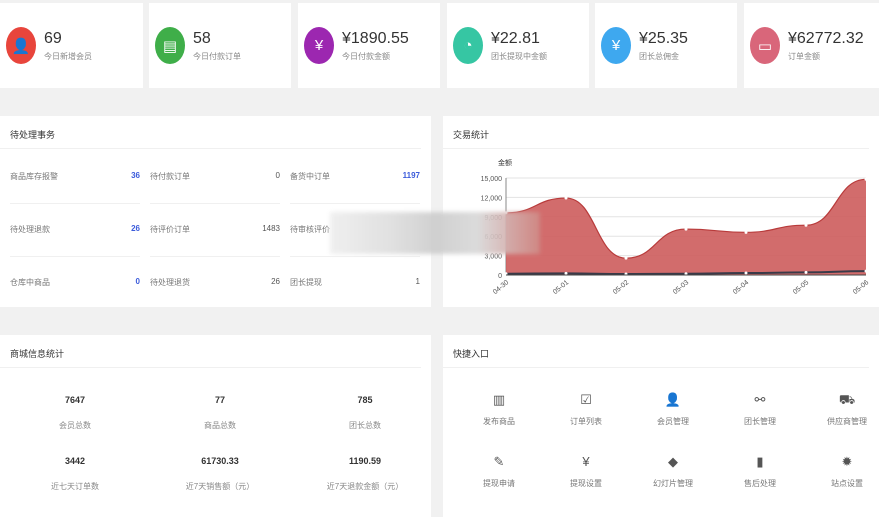  What do you see at coordinates (760, 471) in the screenshot?
I see `quick-entry-bar-chart: ▮ 售后处理` at bounding box center [760, 471].